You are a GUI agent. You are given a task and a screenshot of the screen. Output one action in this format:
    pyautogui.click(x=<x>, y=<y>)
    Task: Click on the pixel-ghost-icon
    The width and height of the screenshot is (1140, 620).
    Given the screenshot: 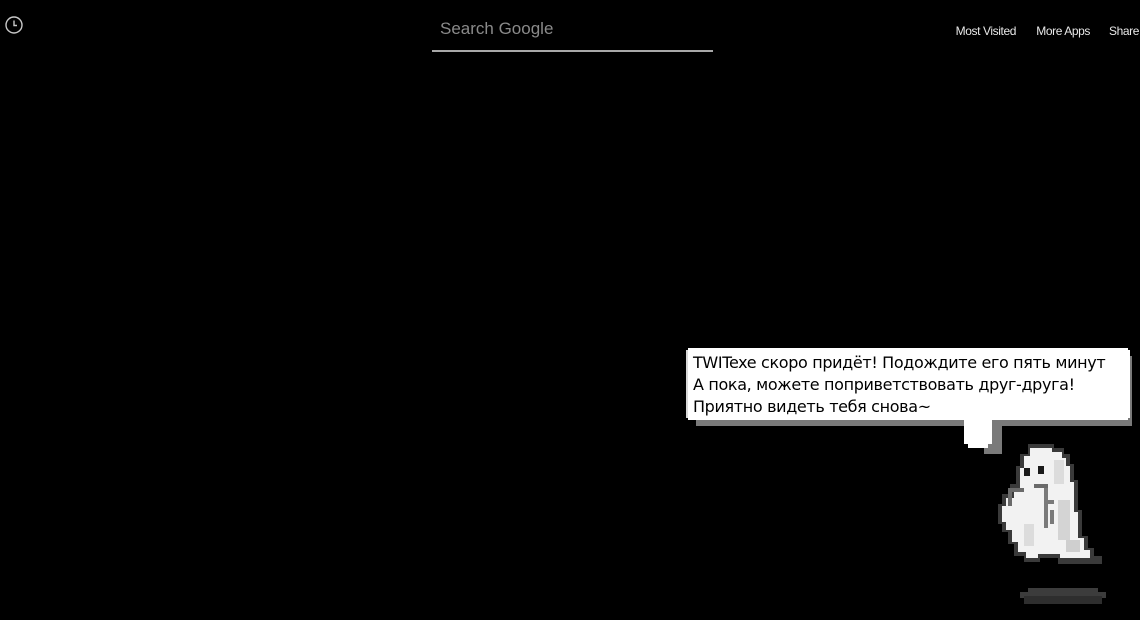 What is the action you would take?
    pyautogui.click(x=1052, y=524)
    